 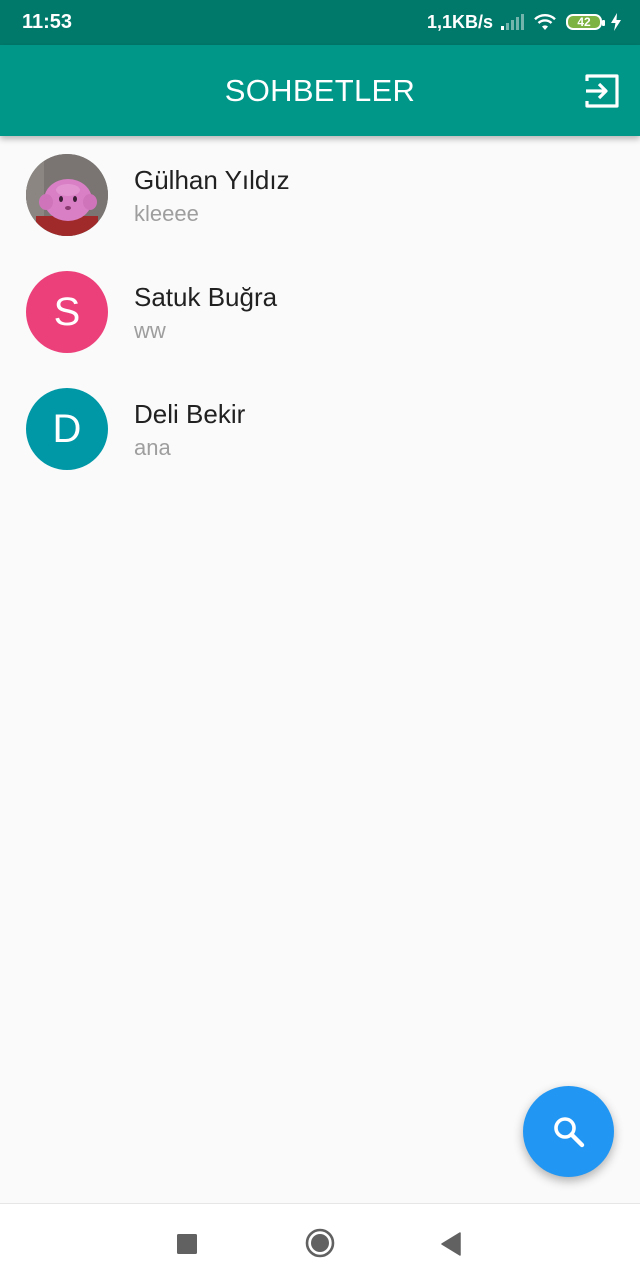 I want to click on avatar: S, so click(x=67, y=312).